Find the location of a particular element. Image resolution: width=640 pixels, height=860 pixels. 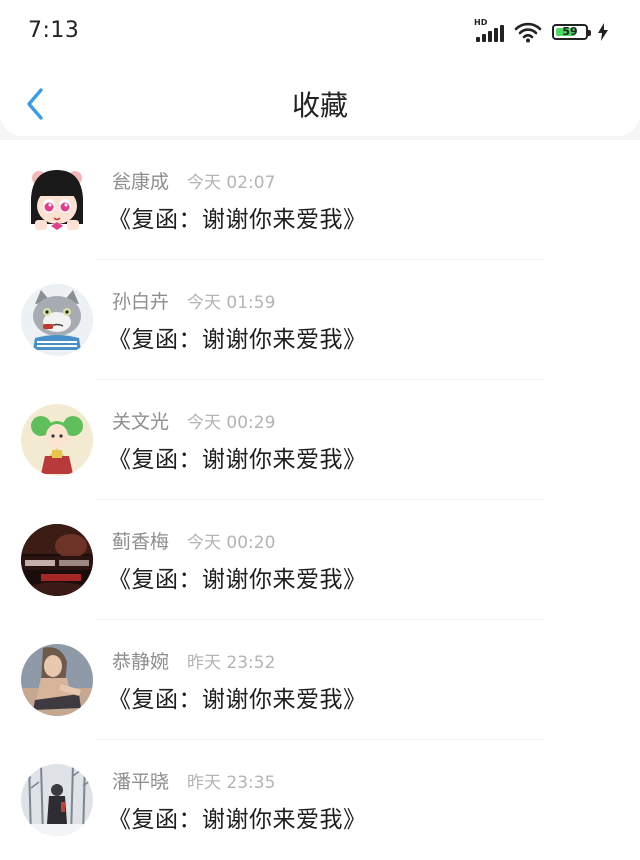

sender-name: 关文光 is located at coordinates (141, 421).